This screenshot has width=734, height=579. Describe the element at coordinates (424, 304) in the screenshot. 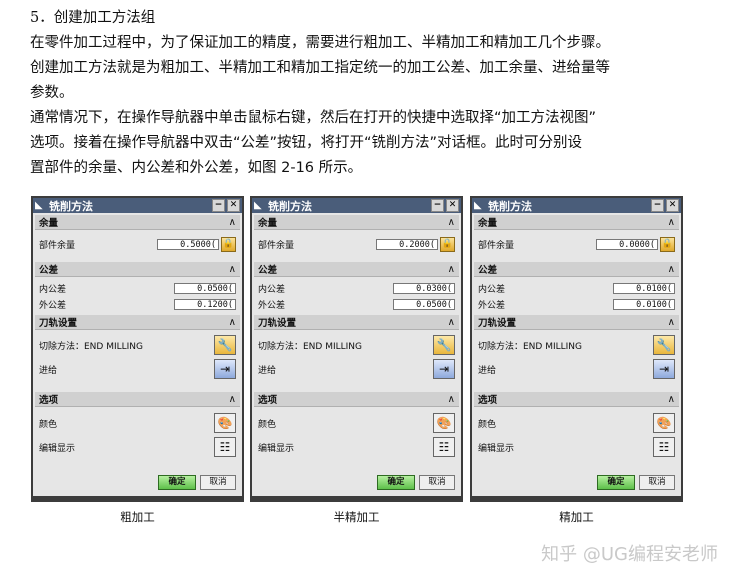

I see `outtol-input: 0.0500(` at that location.